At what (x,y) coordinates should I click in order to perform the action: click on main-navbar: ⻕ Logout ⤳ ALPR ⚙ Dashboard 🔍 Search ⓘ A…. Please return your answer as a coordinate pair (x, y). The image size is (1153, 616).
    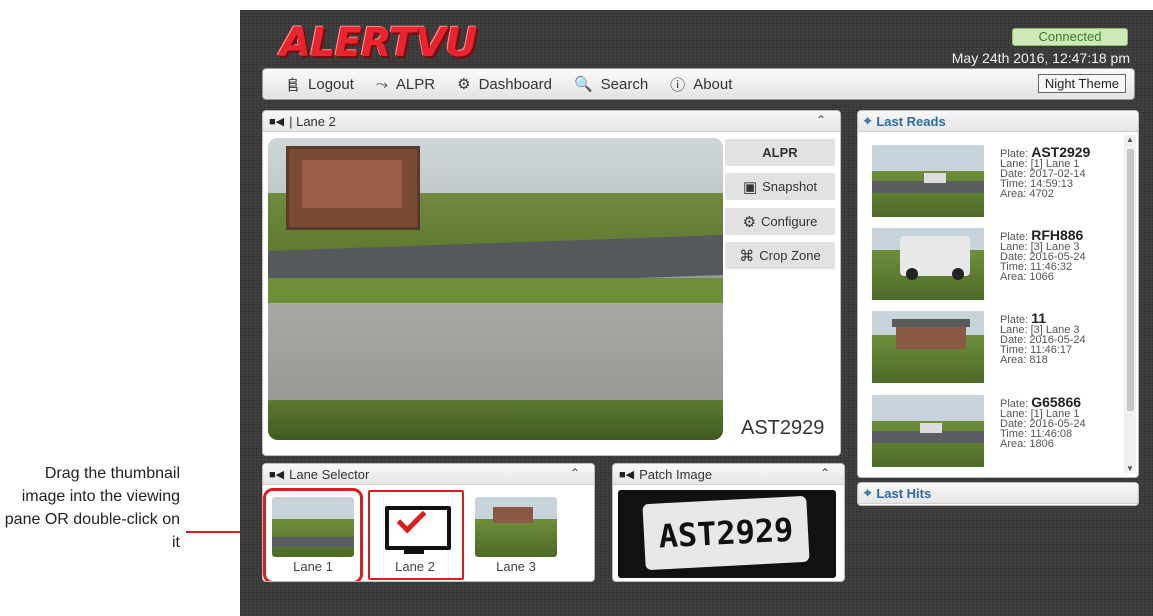
    Looking at the image, I should click on (698, 84).